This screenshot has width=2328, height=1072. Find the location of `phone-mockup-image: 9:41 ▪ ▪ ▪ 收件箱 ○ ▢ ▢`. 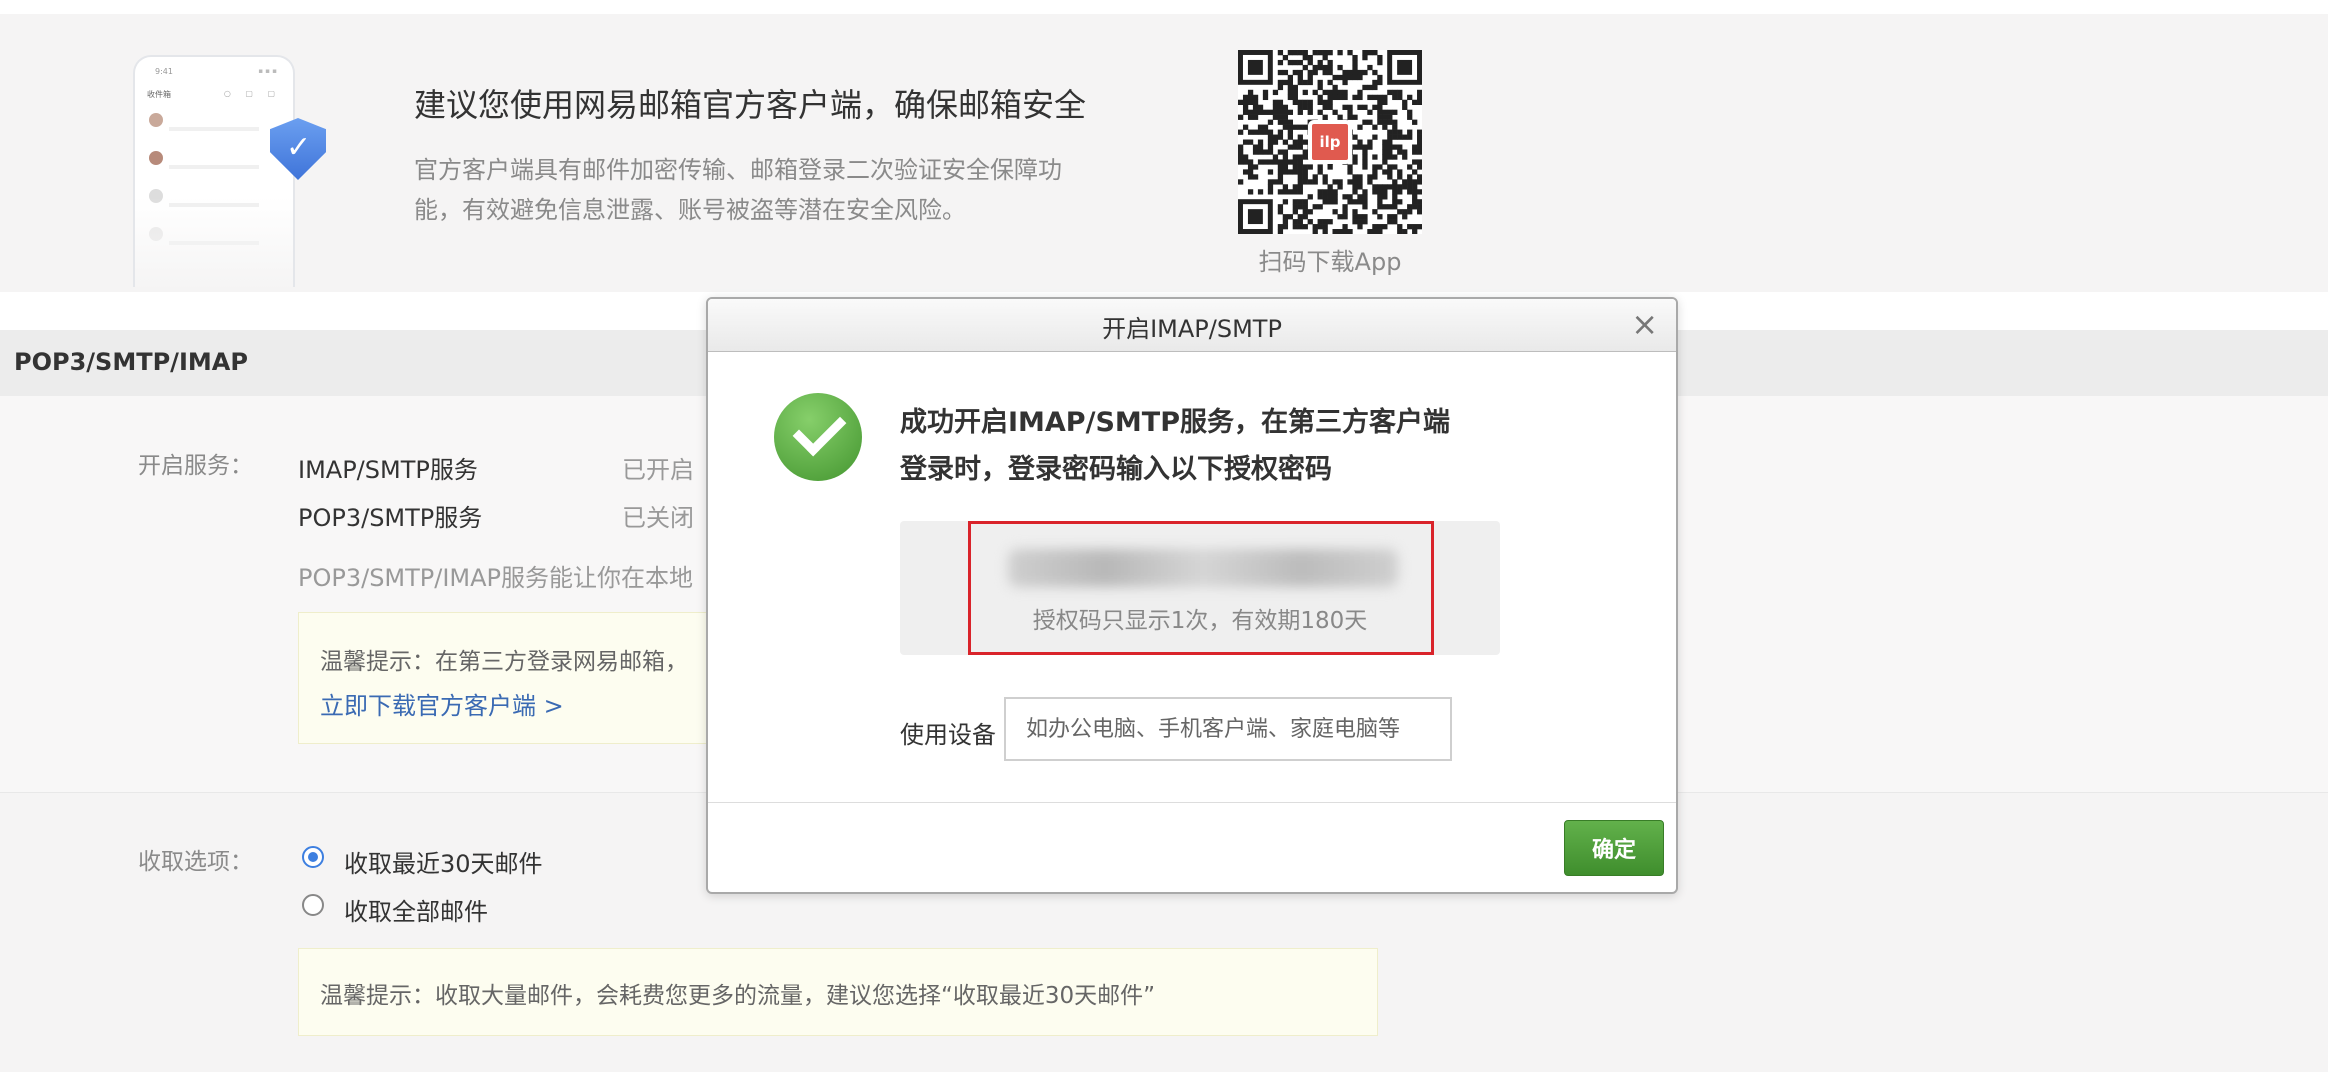

phone-mockup-image: 9:41 ▪ ▪ ▪ 收件箱 ○ ▢ ▢ is located at coordinates (214, 171).